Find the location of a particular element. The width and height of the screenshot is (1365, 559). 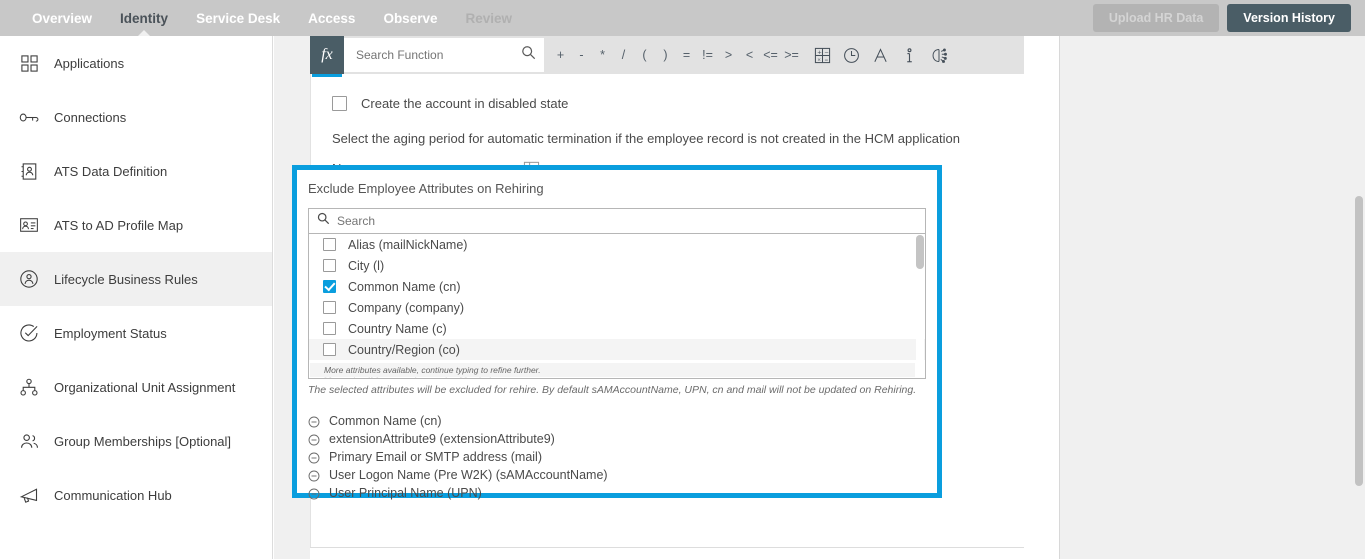

sidebar-item-label: Applications is located at coordinates (89, 63).